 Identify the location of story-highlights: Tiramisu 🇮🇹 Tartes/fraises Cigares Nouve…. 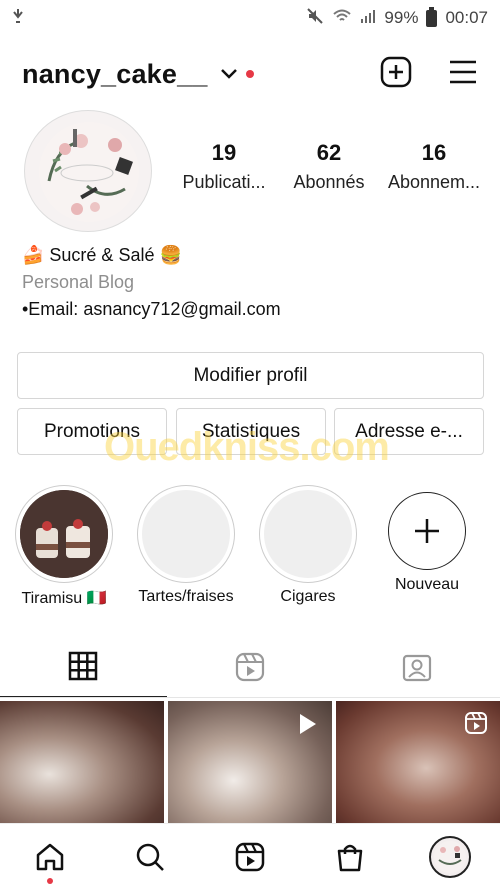
(250, 548).